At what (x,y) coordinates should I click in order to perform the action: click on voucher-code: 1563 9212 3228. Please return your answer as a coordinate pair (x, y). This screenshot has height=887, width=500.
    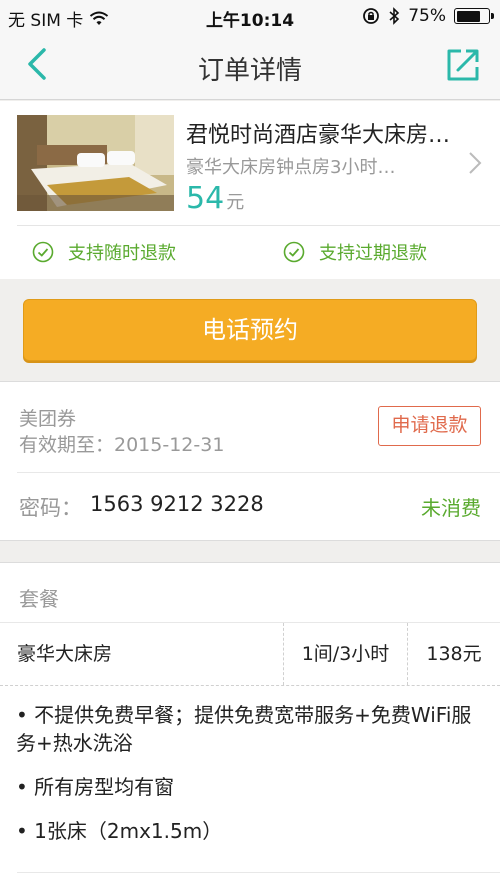
    Looking at the image, I should click on (177, 504).